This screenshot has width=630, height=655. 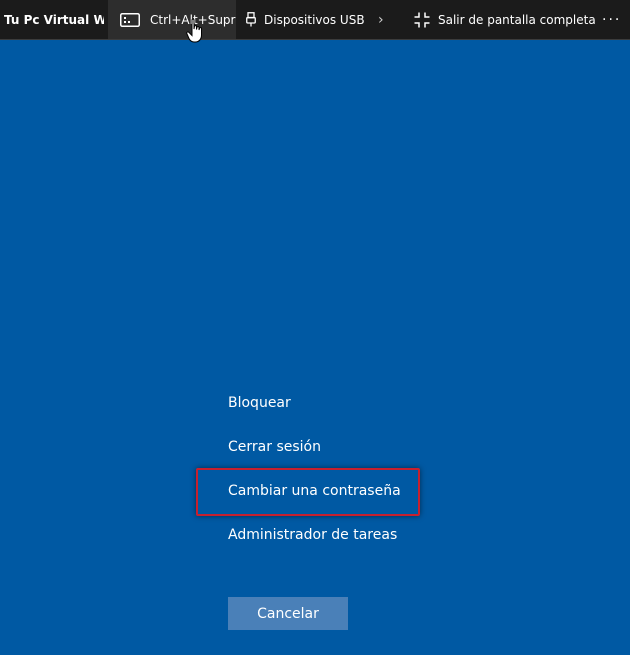 What do you see at coordinates (312, 535) in the screenshot?
I see `task-manager-option: Administrador de tareas` at bounding box center [312, 535].